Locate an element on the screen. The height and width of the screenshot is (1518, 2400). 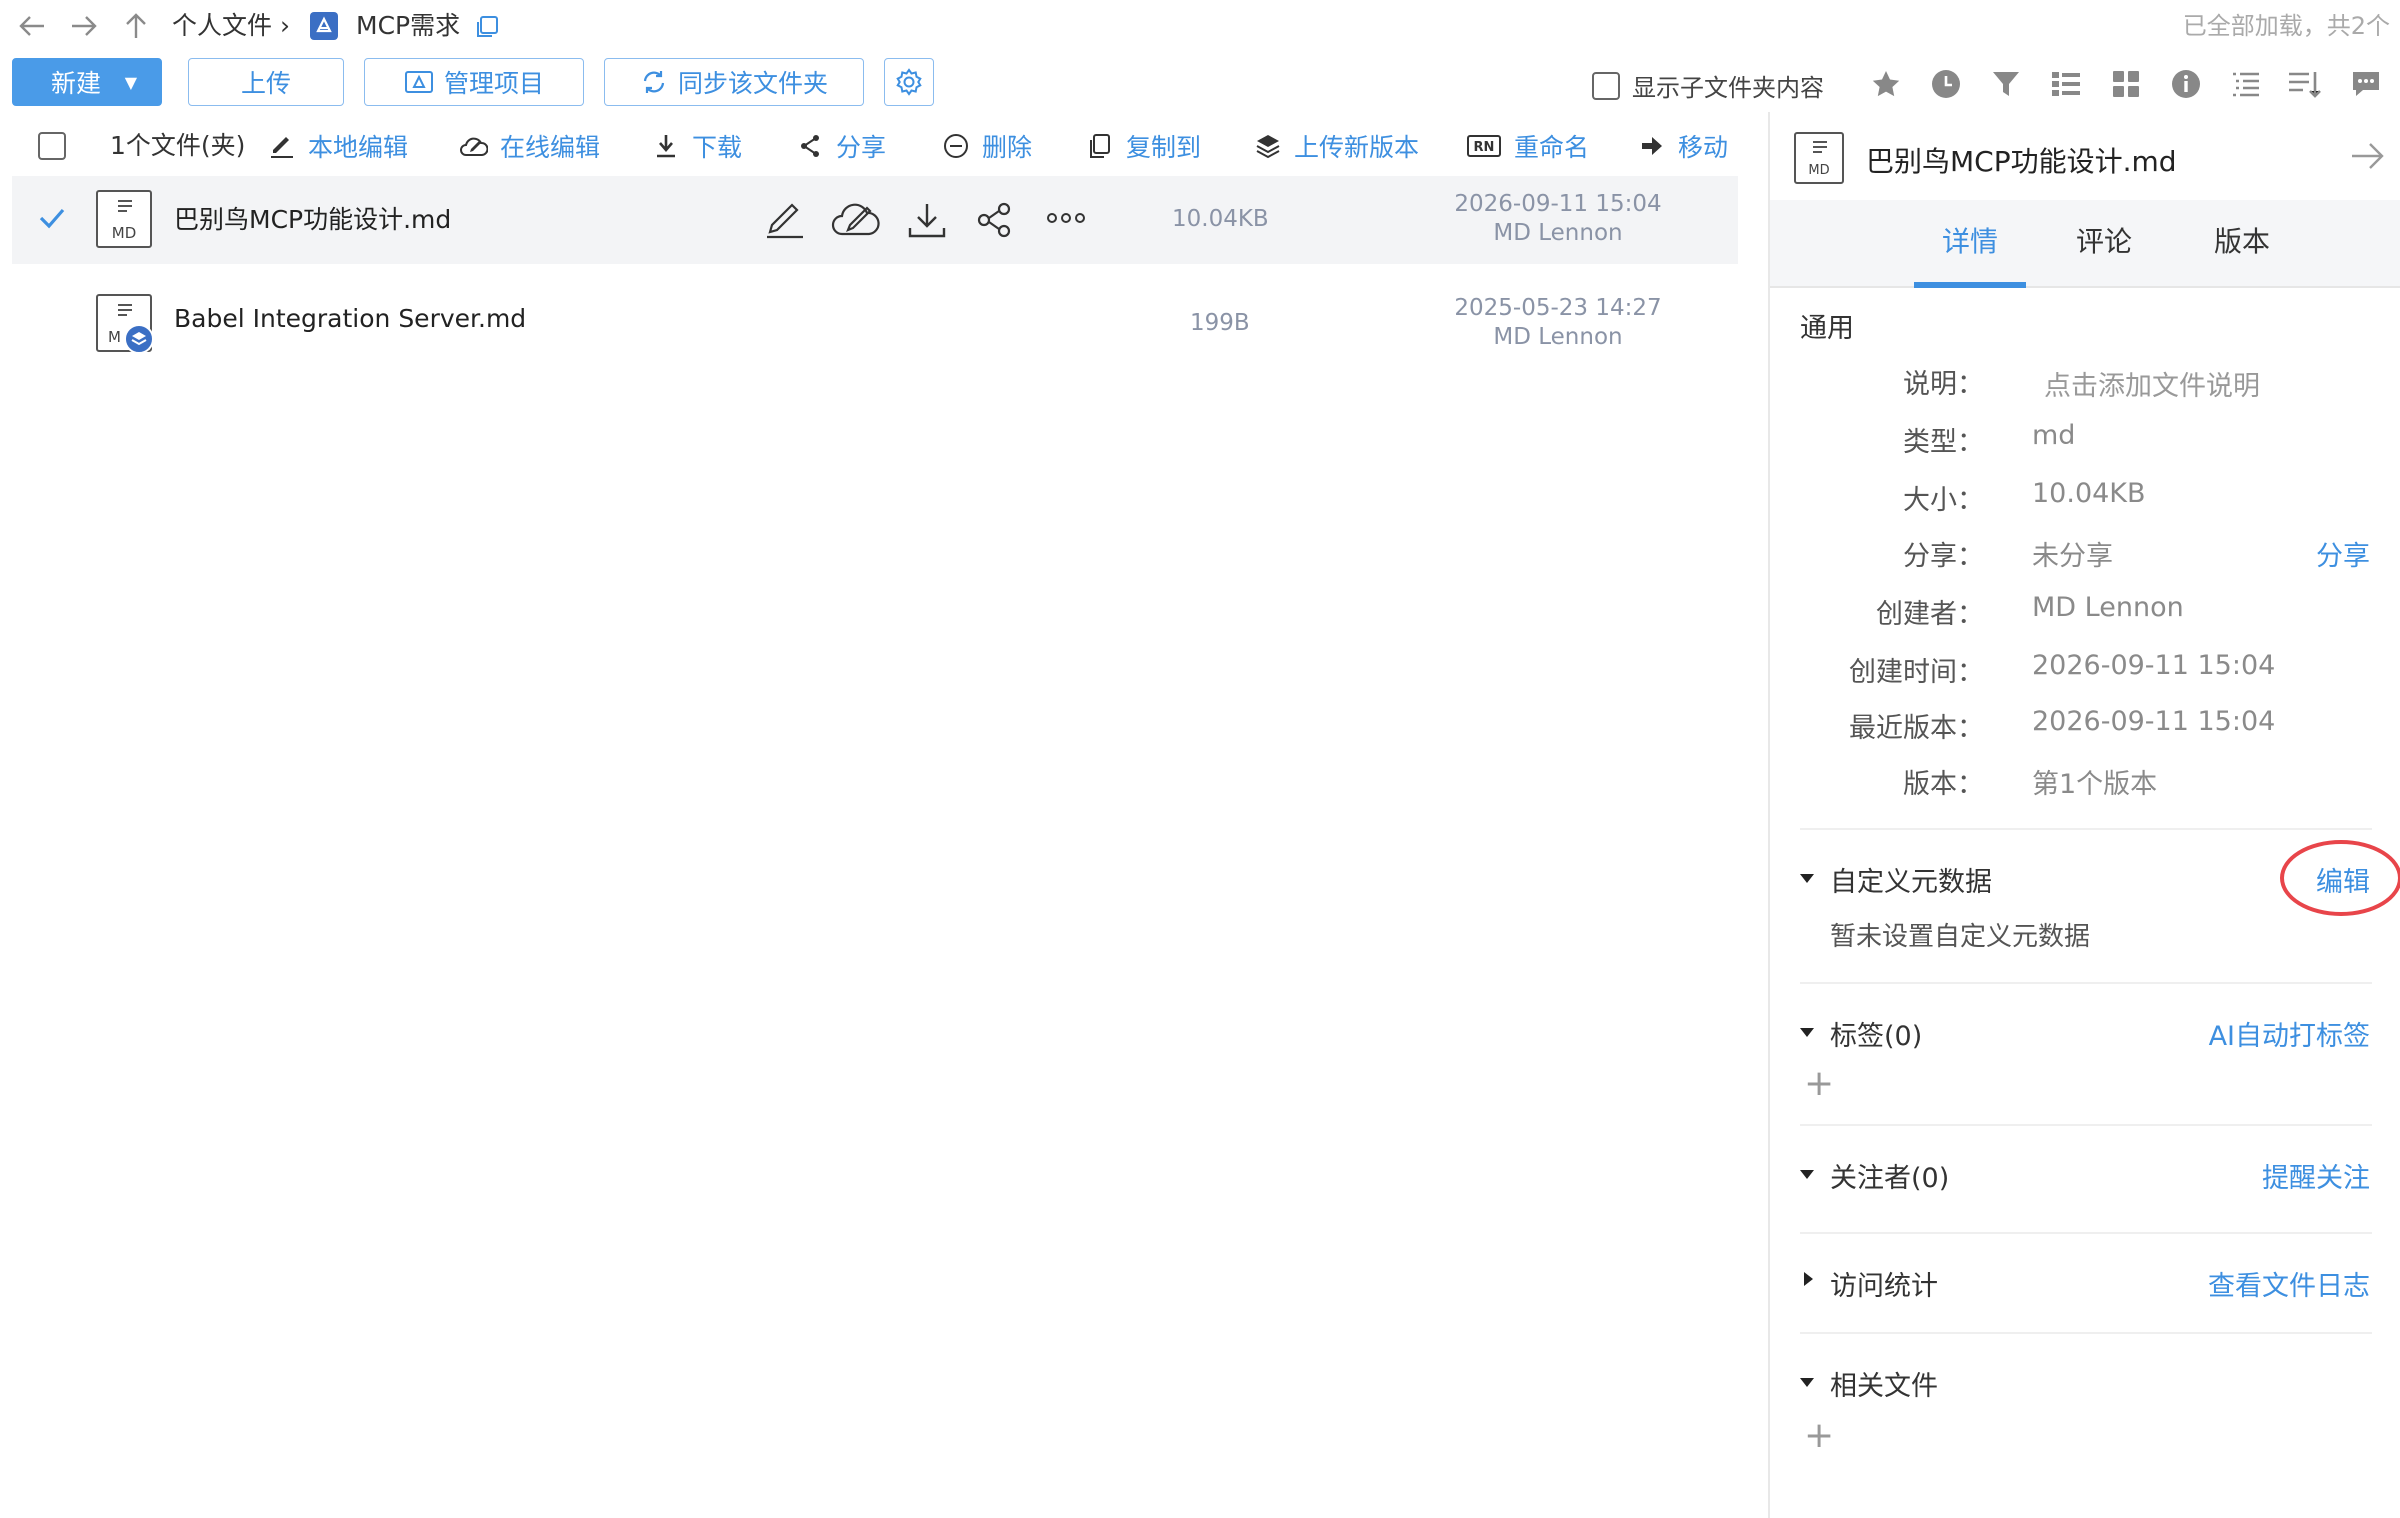
md-file-icon: MD is located at coordinates (1819, 158).